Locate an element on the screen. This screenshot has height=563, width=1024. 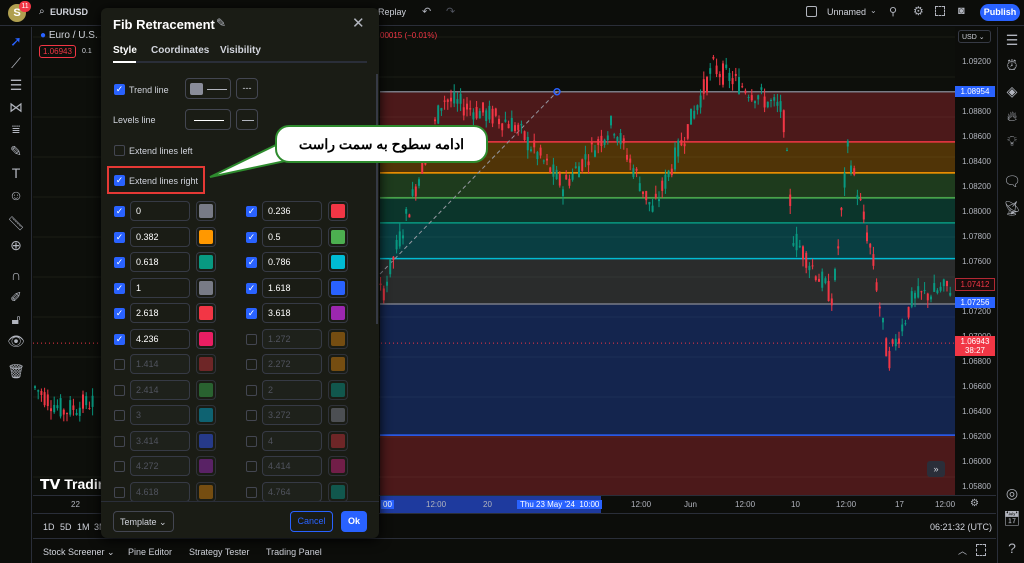
level-value-input: 3.272 is located at coordinates (292, 415).